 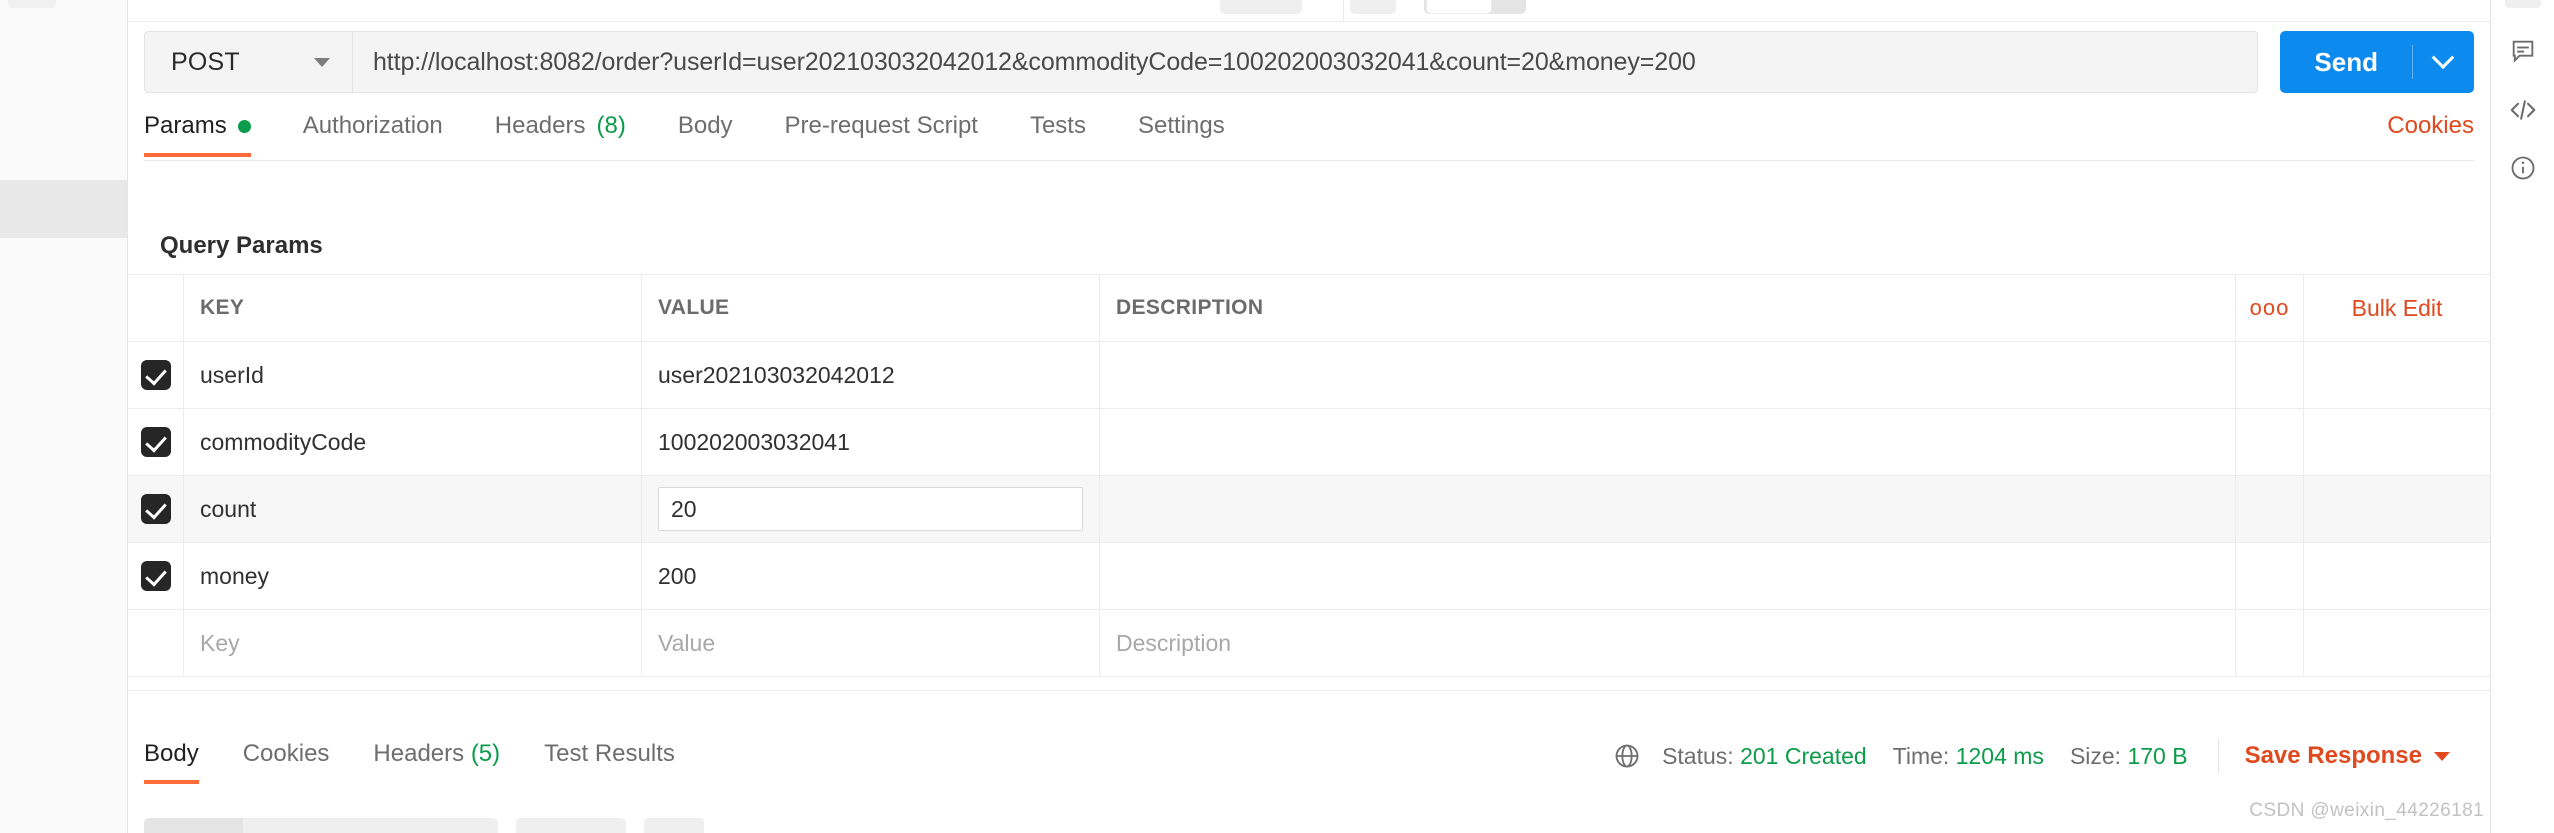 I want to click on send-options-button, so click(x=2443, y=62).